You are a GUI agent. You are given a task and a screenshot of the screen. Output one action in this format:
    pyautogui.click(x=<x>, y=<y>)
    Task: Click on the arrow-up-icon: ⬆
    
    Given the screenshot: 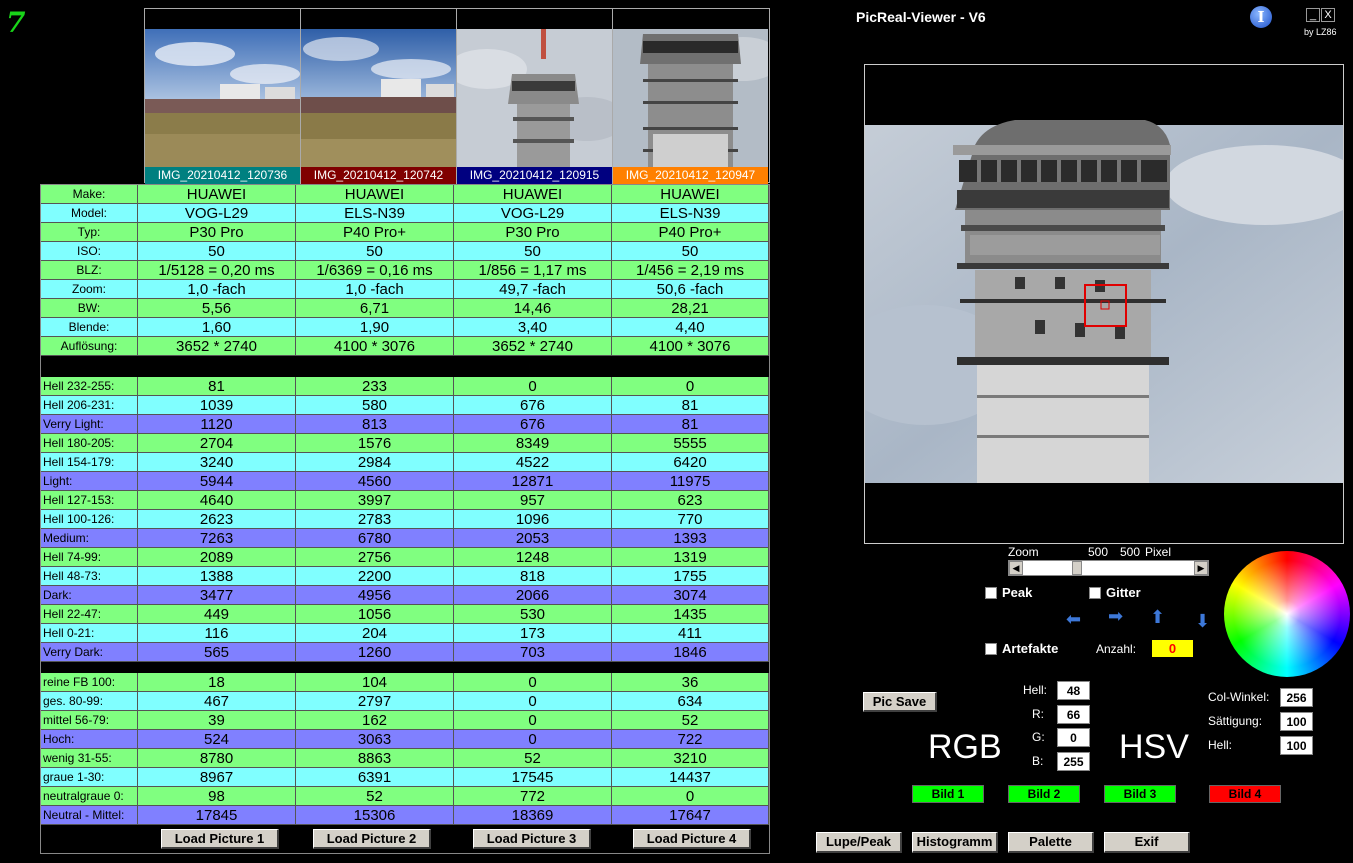 What is the action you would take?
    pyautogui.click(x=1157, y=617)
    